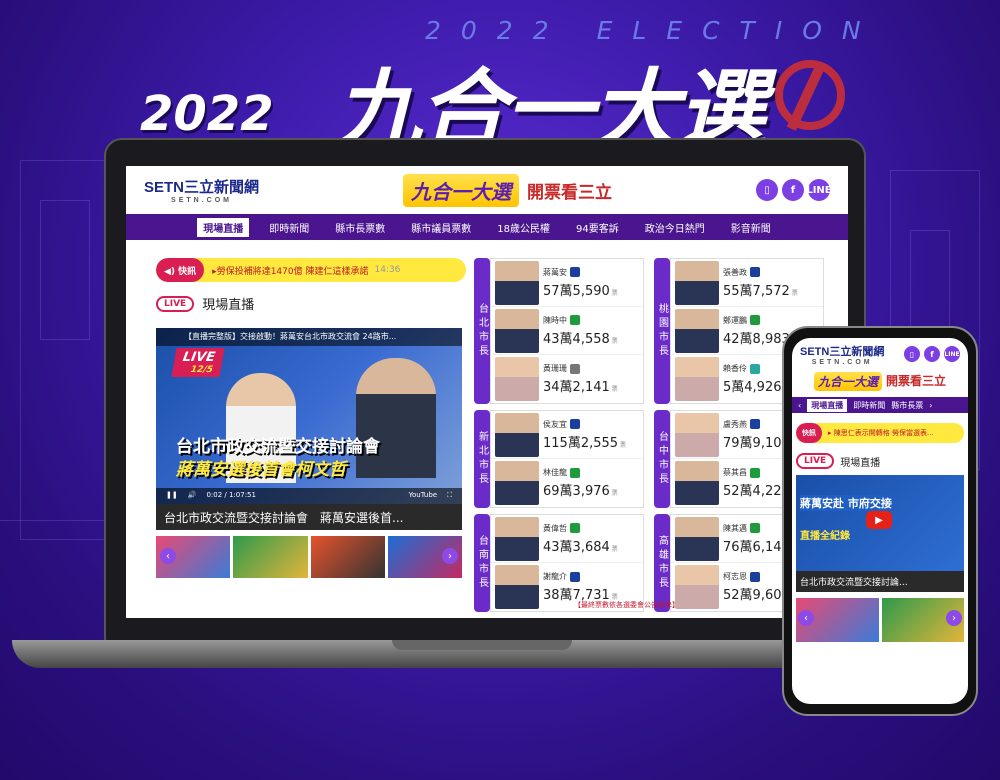  I want to click on event-title: 九合一大選, so click(461, 190).